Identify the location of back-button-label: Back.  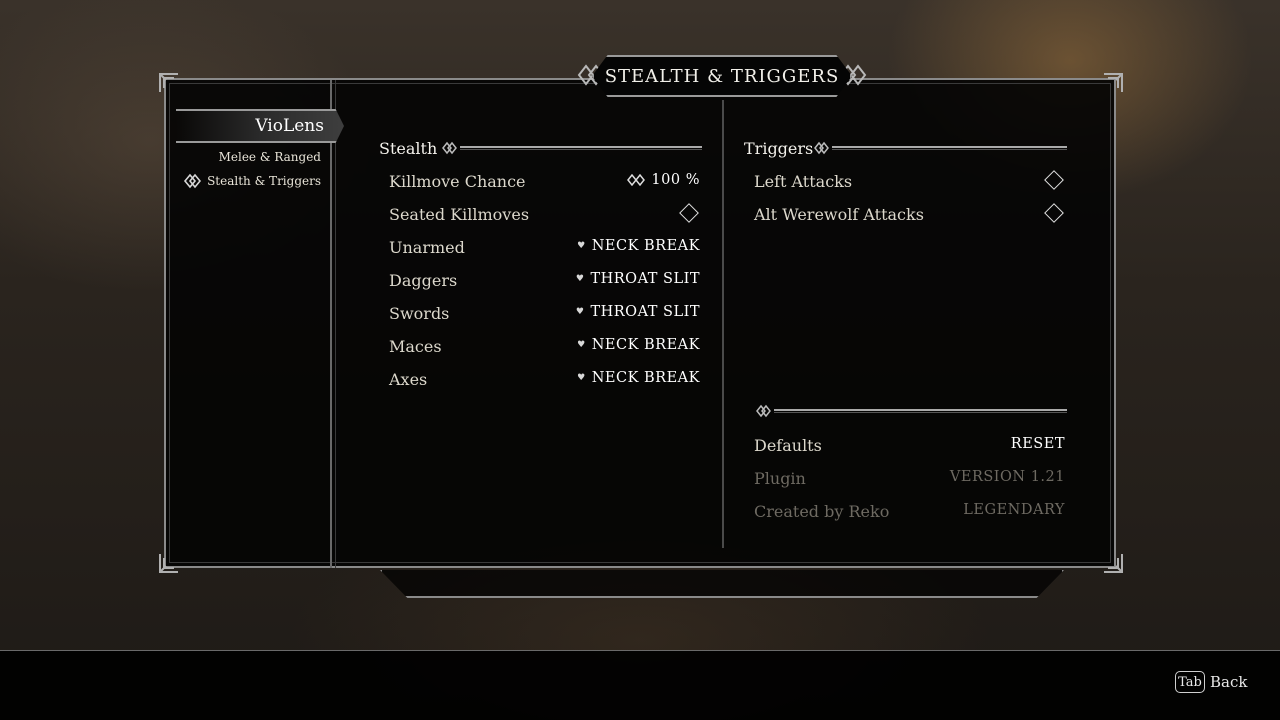
(1228, 682).